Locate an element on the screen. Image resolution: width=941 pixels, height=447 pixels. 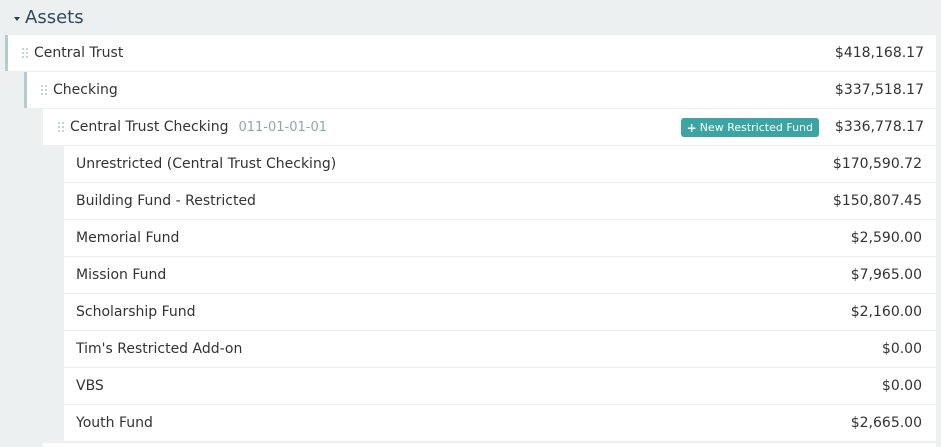
fund-label: Youth Fund is located at coordinates (114, 423).